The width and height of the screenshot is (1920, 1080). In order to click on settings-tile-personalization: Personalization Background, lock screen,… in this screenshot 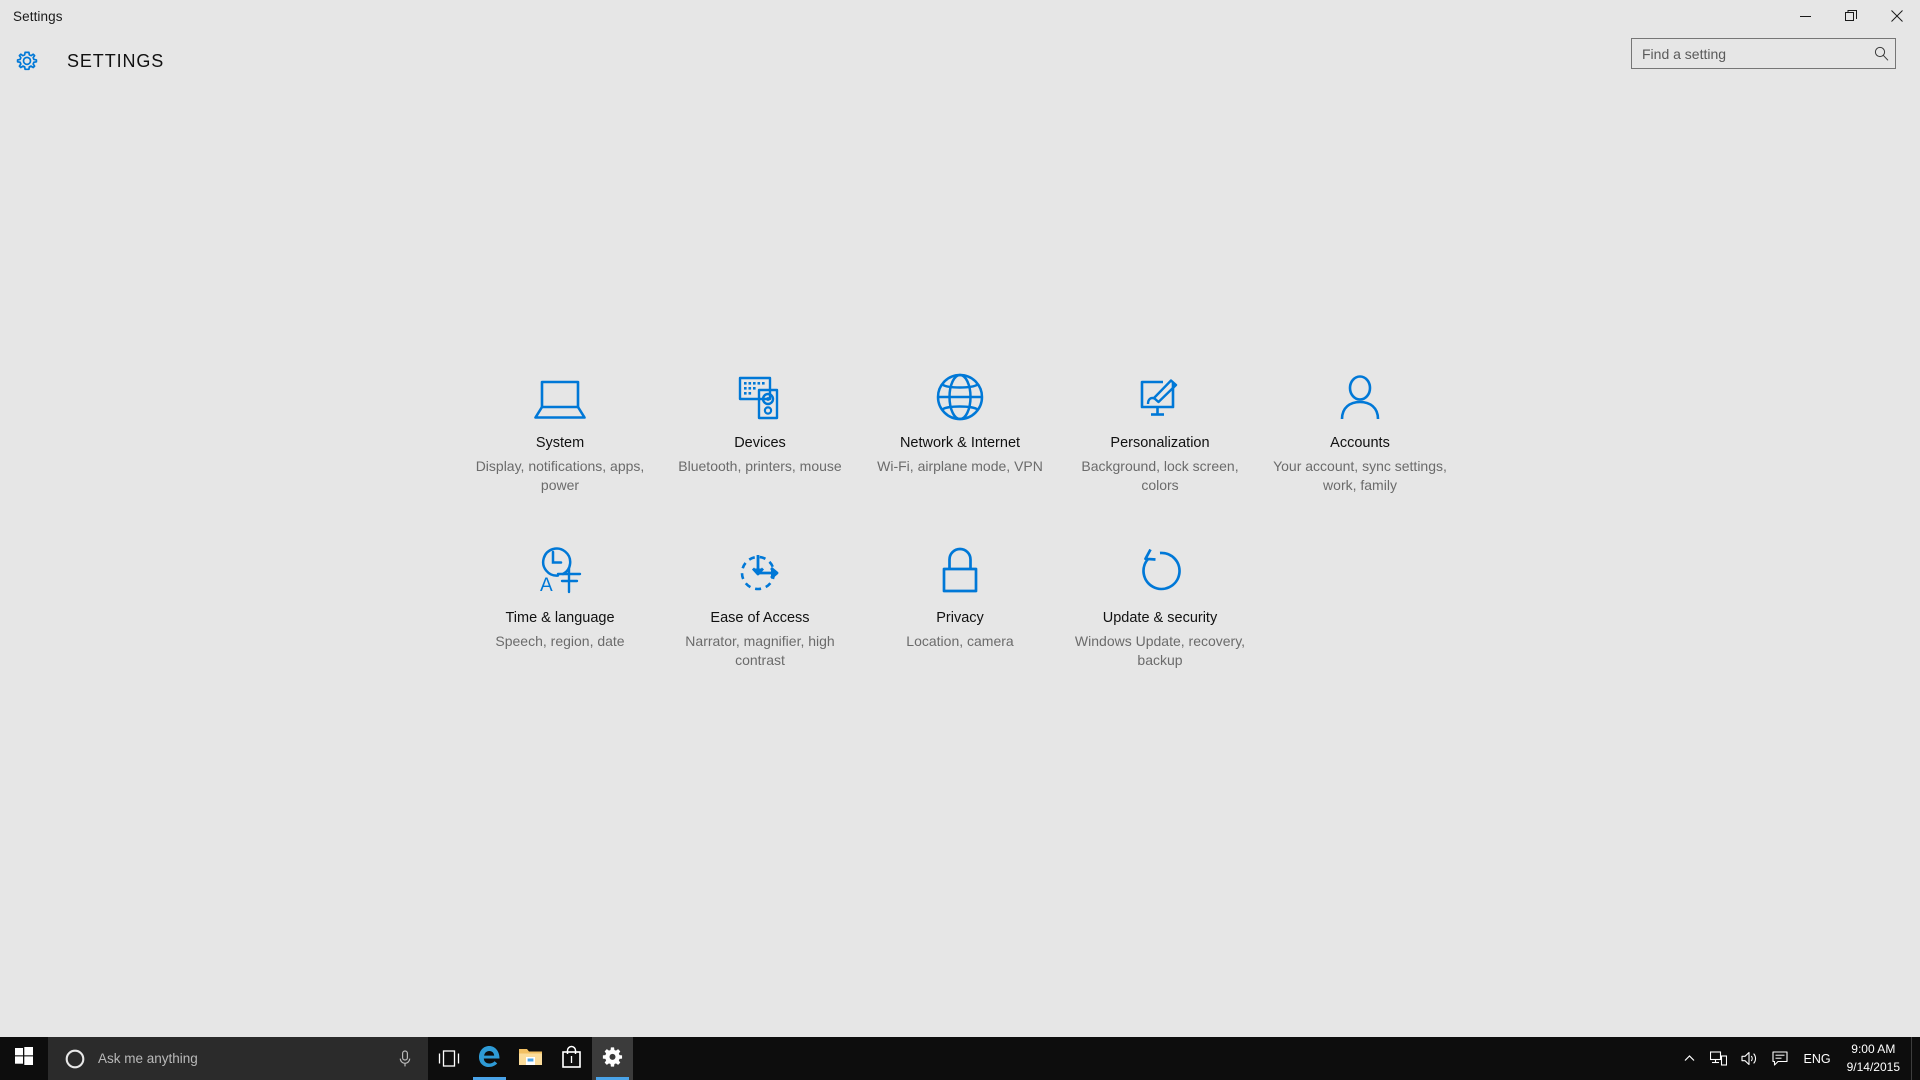, I will do `click(1160, 427)`.